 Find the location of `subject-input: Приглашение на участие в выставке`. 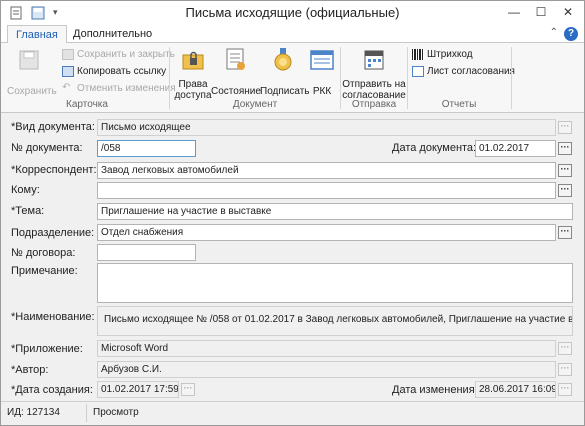

subject-input: Приглашение на участие в выставке is located at coordinates (335, 211).